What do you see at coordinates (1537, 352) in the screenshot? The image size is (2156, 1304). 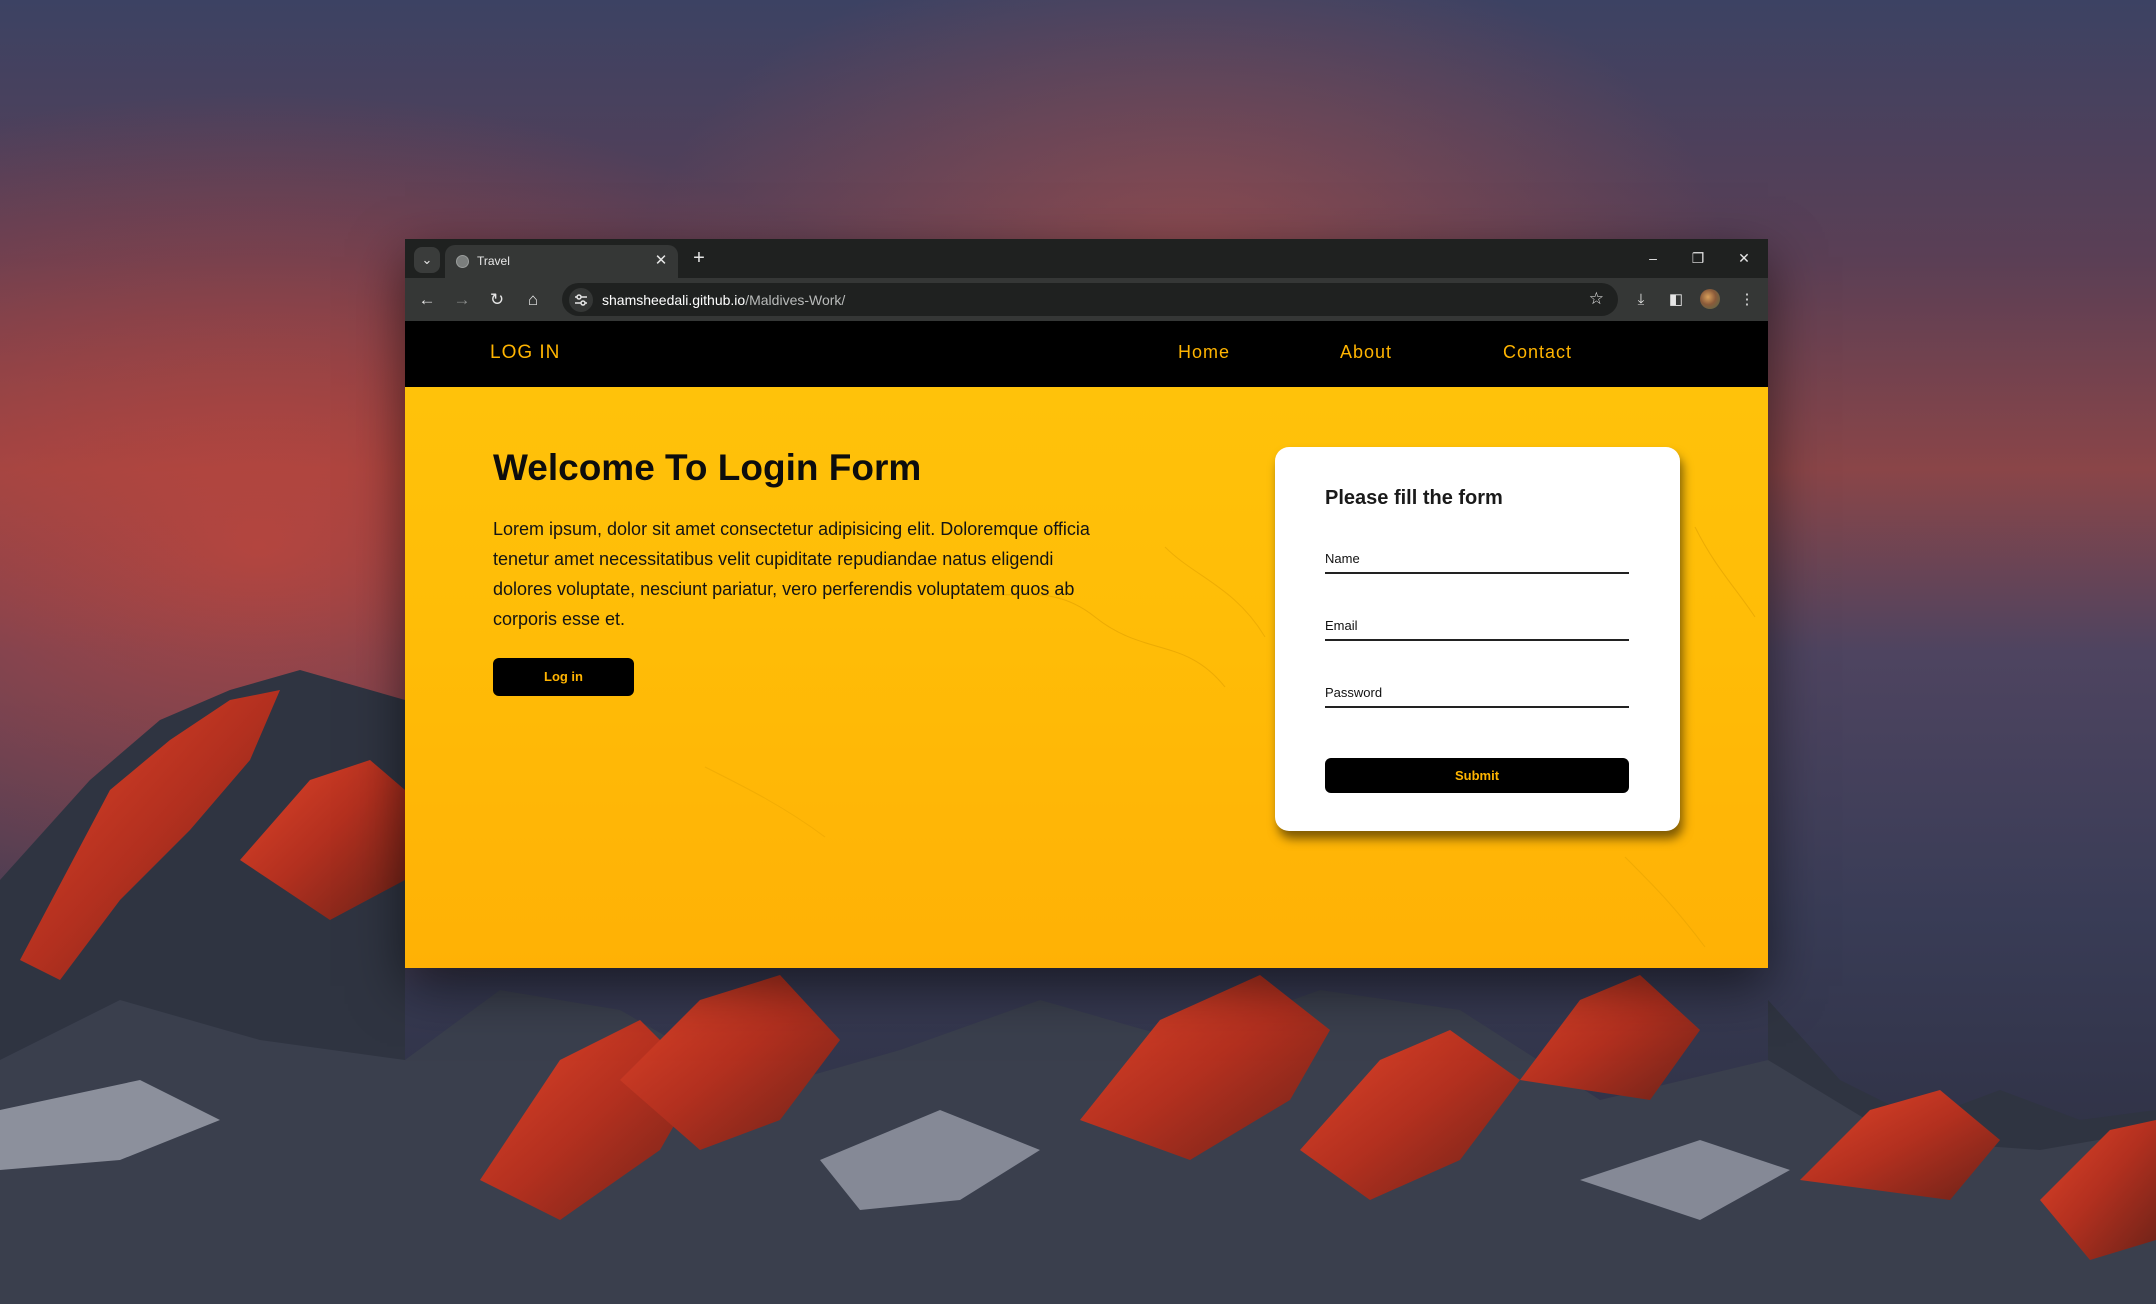 I see `nav-link-contact: Contact` at bounding box center [1537, 352].